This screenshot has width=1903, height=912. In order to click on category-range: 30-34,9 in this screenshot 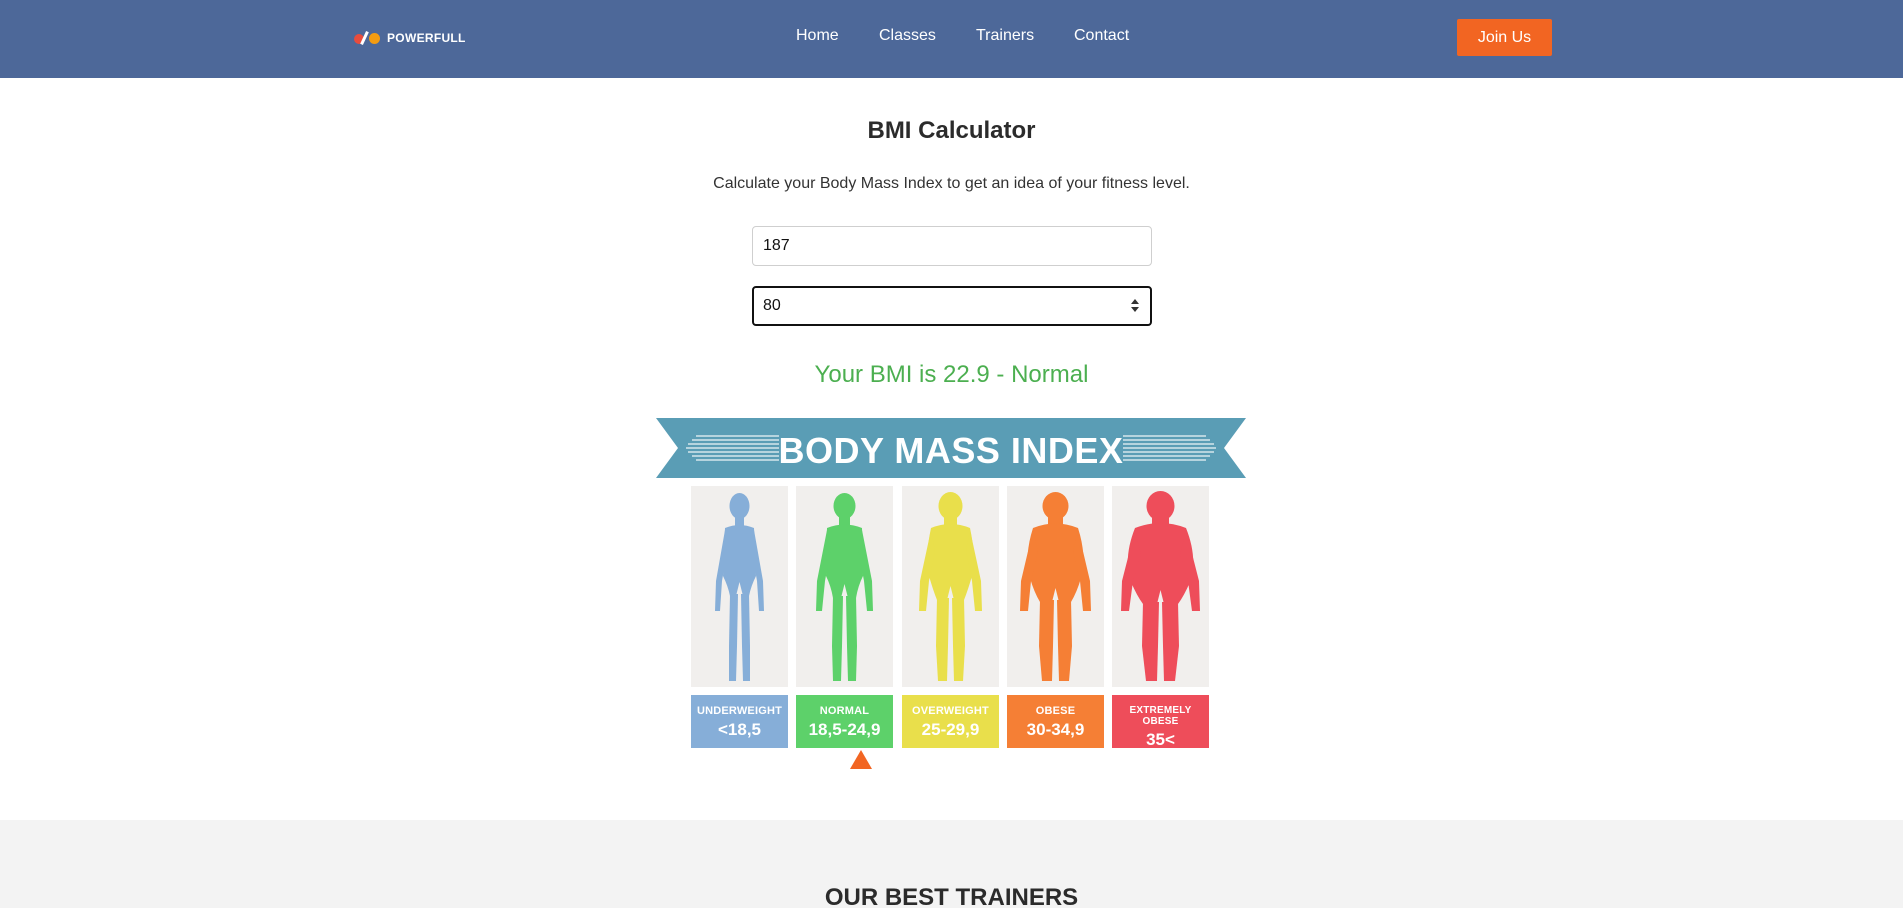, I will do `click(1055, 729)`.